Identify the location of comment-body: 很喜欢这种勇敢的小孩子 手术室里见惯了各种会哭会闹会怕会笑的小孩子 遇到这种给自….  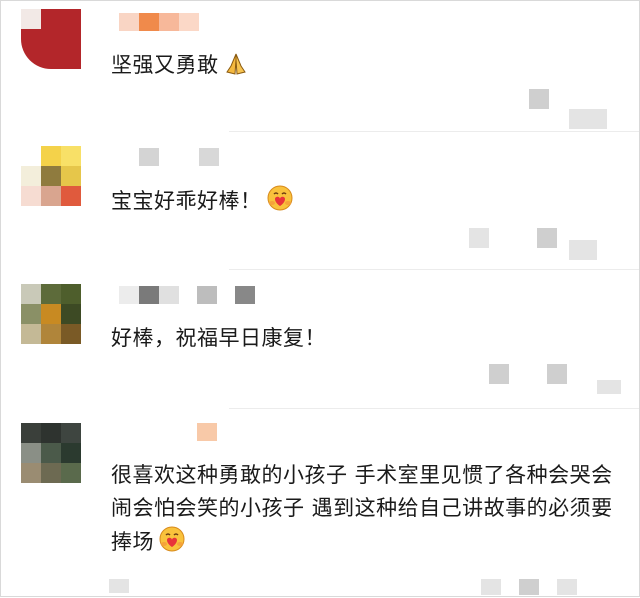
(362, 508).